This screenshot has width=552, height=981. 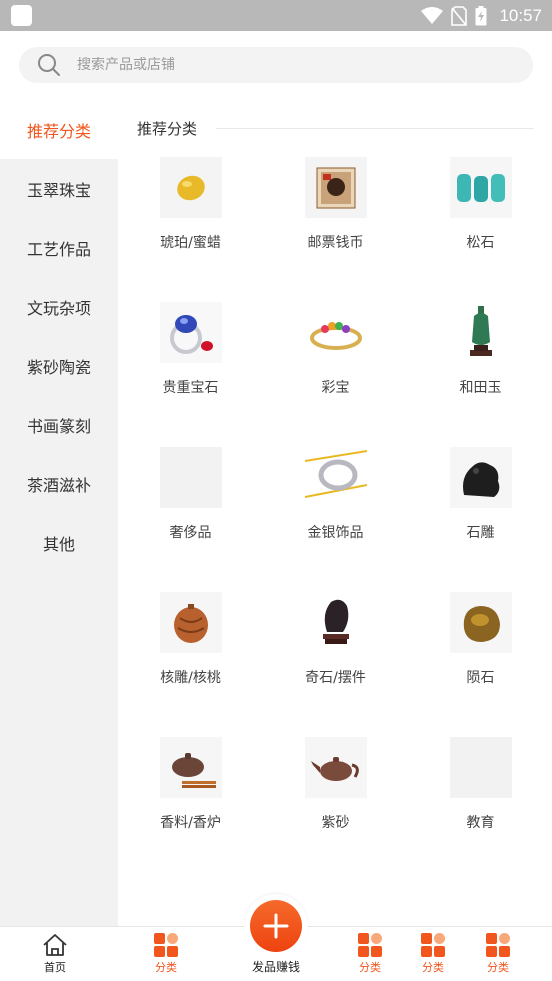 I want to click on category-item: 彩宝, so click(x=335, y=374).